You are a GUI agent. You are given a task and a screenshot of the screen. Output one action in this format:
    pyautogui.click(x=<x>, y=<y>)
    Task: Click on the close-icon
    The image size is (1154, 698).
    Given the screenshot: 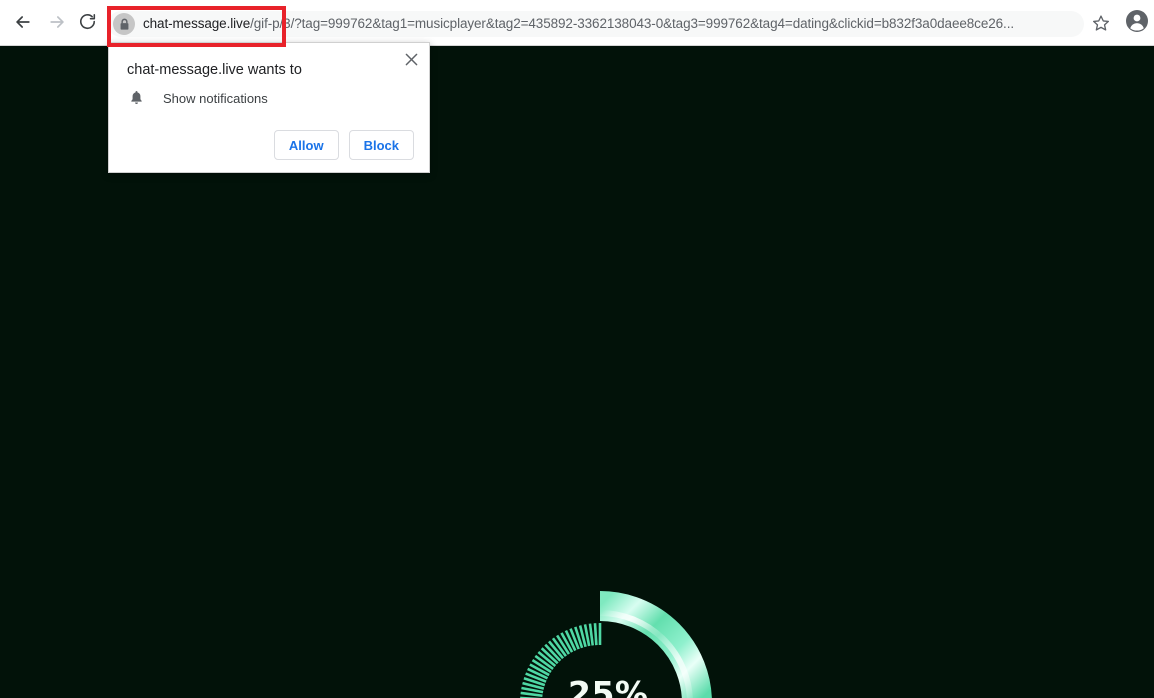 What is the action you would take?
    pyautogui.click(x=411, y=61)
    